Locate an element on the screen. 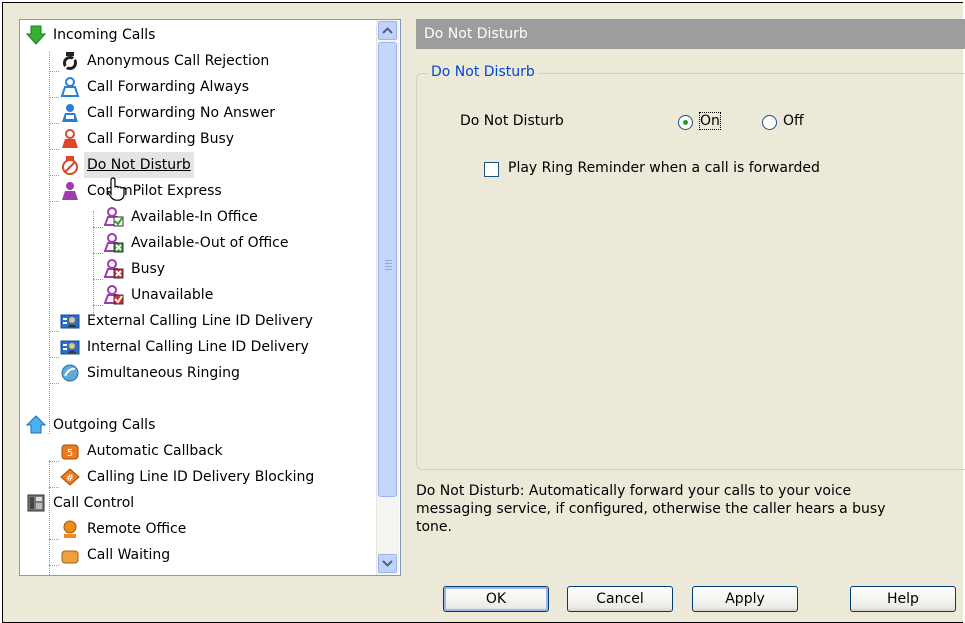 The image size is (965, 623). dnd-label: Do Not Disturb is located at coordinates (512, 121).